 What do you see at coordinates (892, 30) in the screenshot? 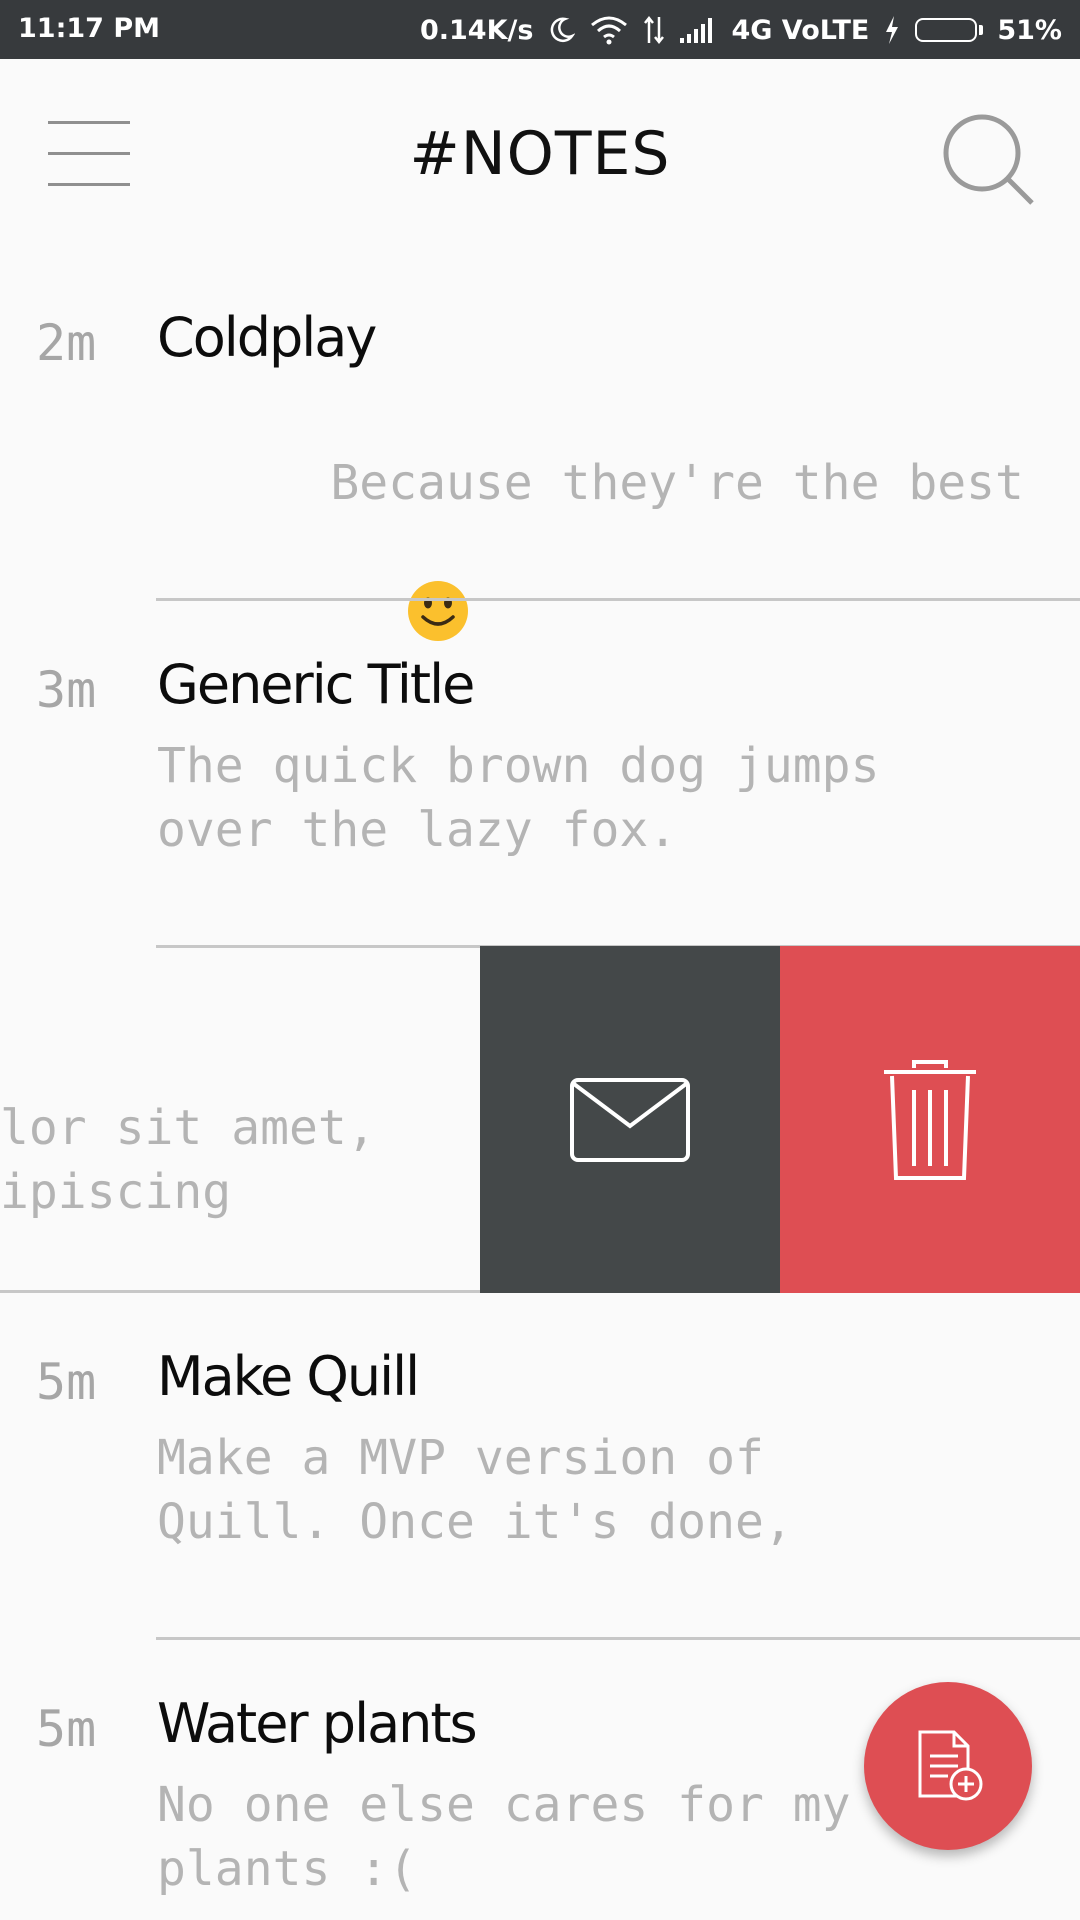
I see `charging-icon` at bounding box center [892, 30].